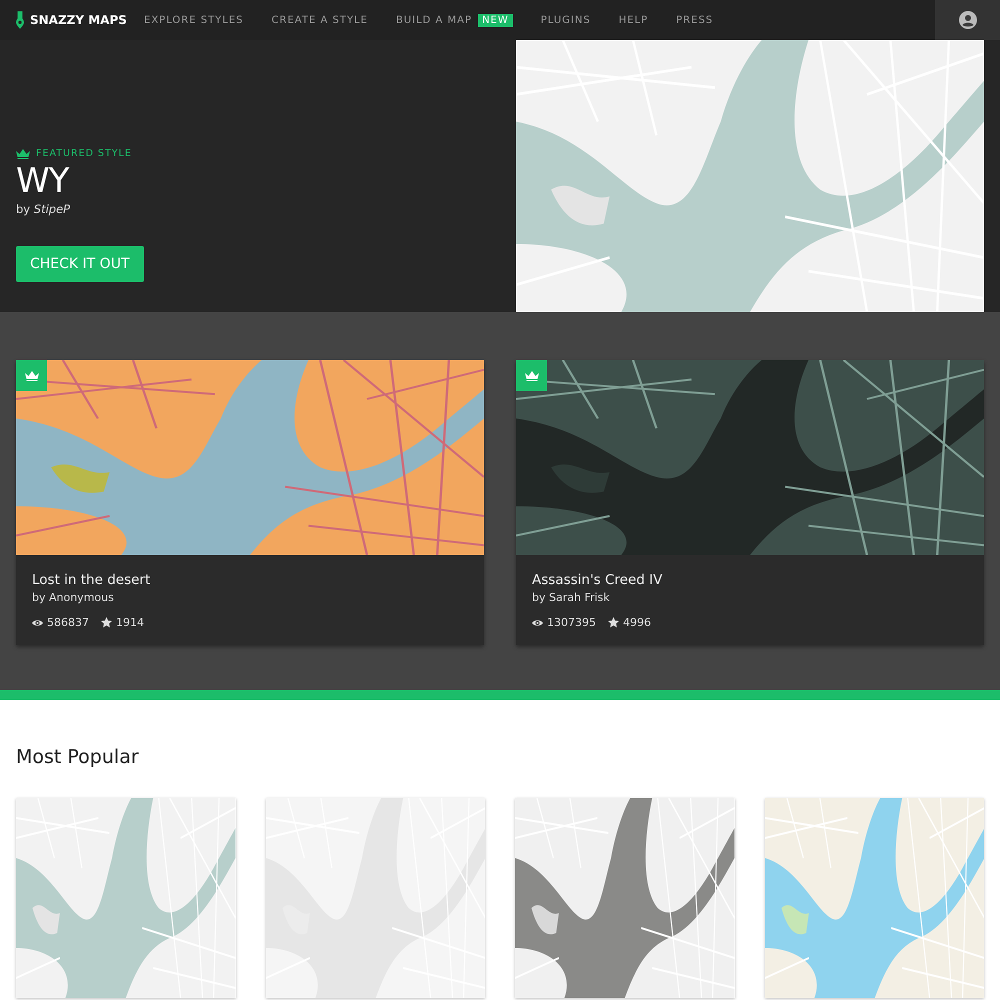  Describe the element at coordinates (454, 20) in the screenshot. I see `nav-link: BUILD A MAP NEW` at that location.